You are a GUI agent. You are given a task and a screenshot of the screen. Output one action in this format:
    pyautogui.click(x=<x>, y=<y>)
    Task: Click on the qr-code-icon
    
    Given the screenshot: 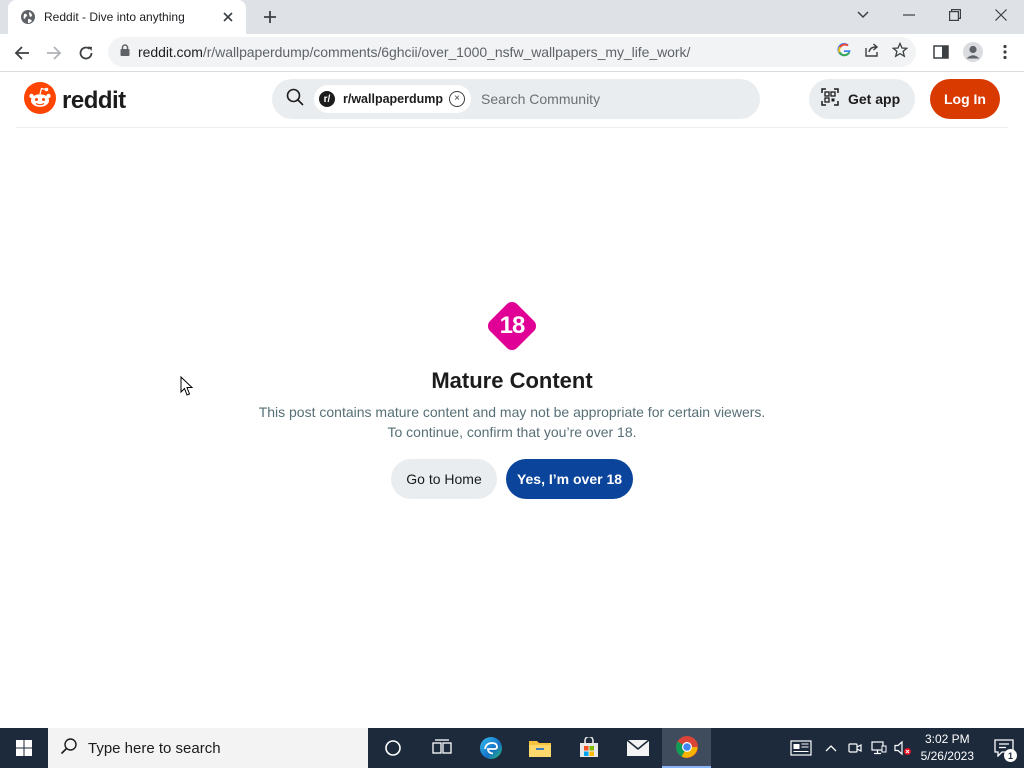 What is the action you would take?
    pyautogui.click(x=830, y=99)
    